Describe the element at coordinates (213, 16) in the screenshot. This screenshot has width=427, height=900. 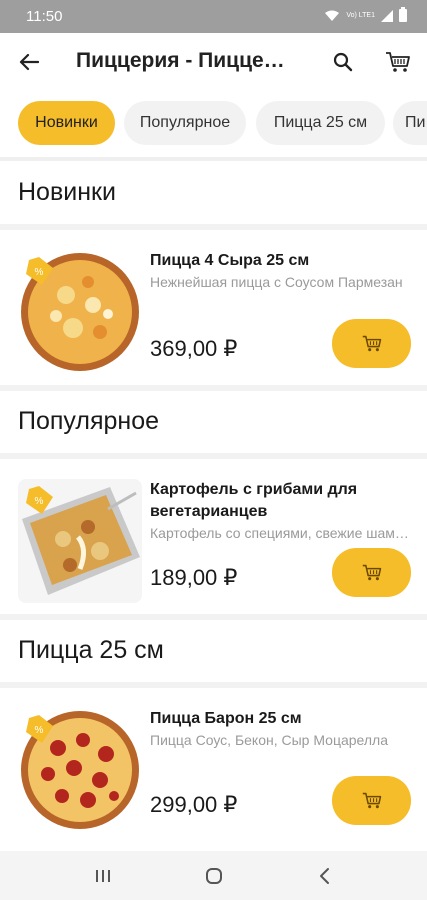
I see `status-bar: 11:50 Vo) LTE1` at that location.